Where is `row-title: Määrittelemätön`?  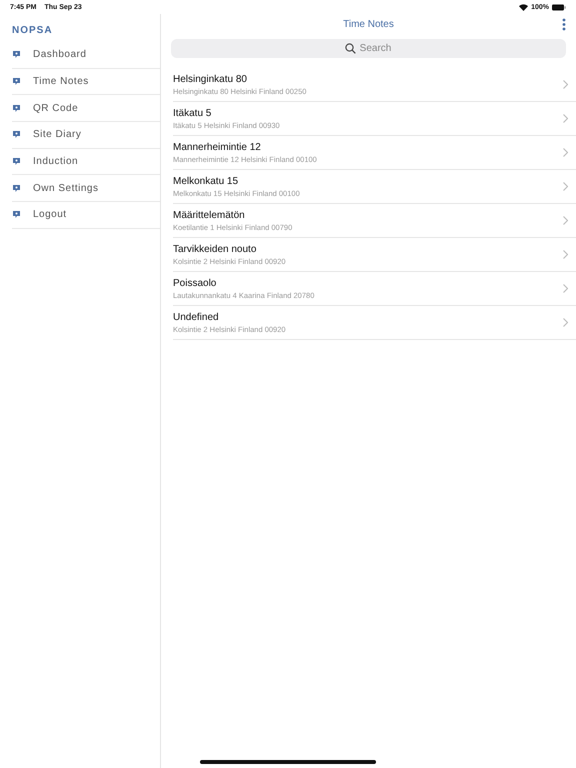 row-title: Määrittelemätön is located at coordinates (209, 215).